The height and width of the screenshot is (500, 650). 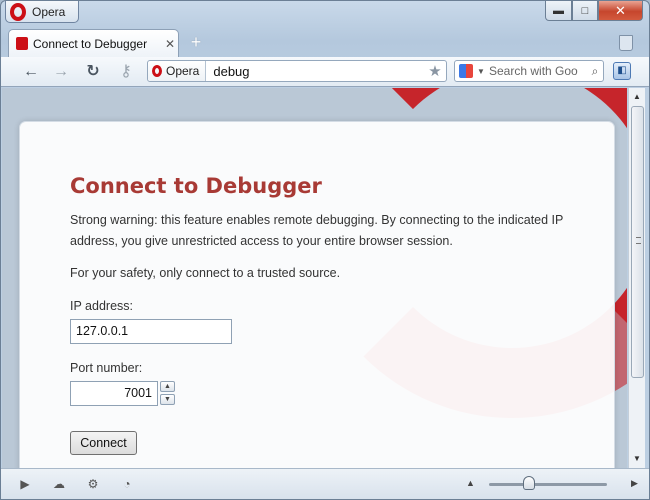 What do you see at coordinates (637, 97) in the screenshot?
I see `scroll-up-icon: ▲` at bounding box center [637, 97].